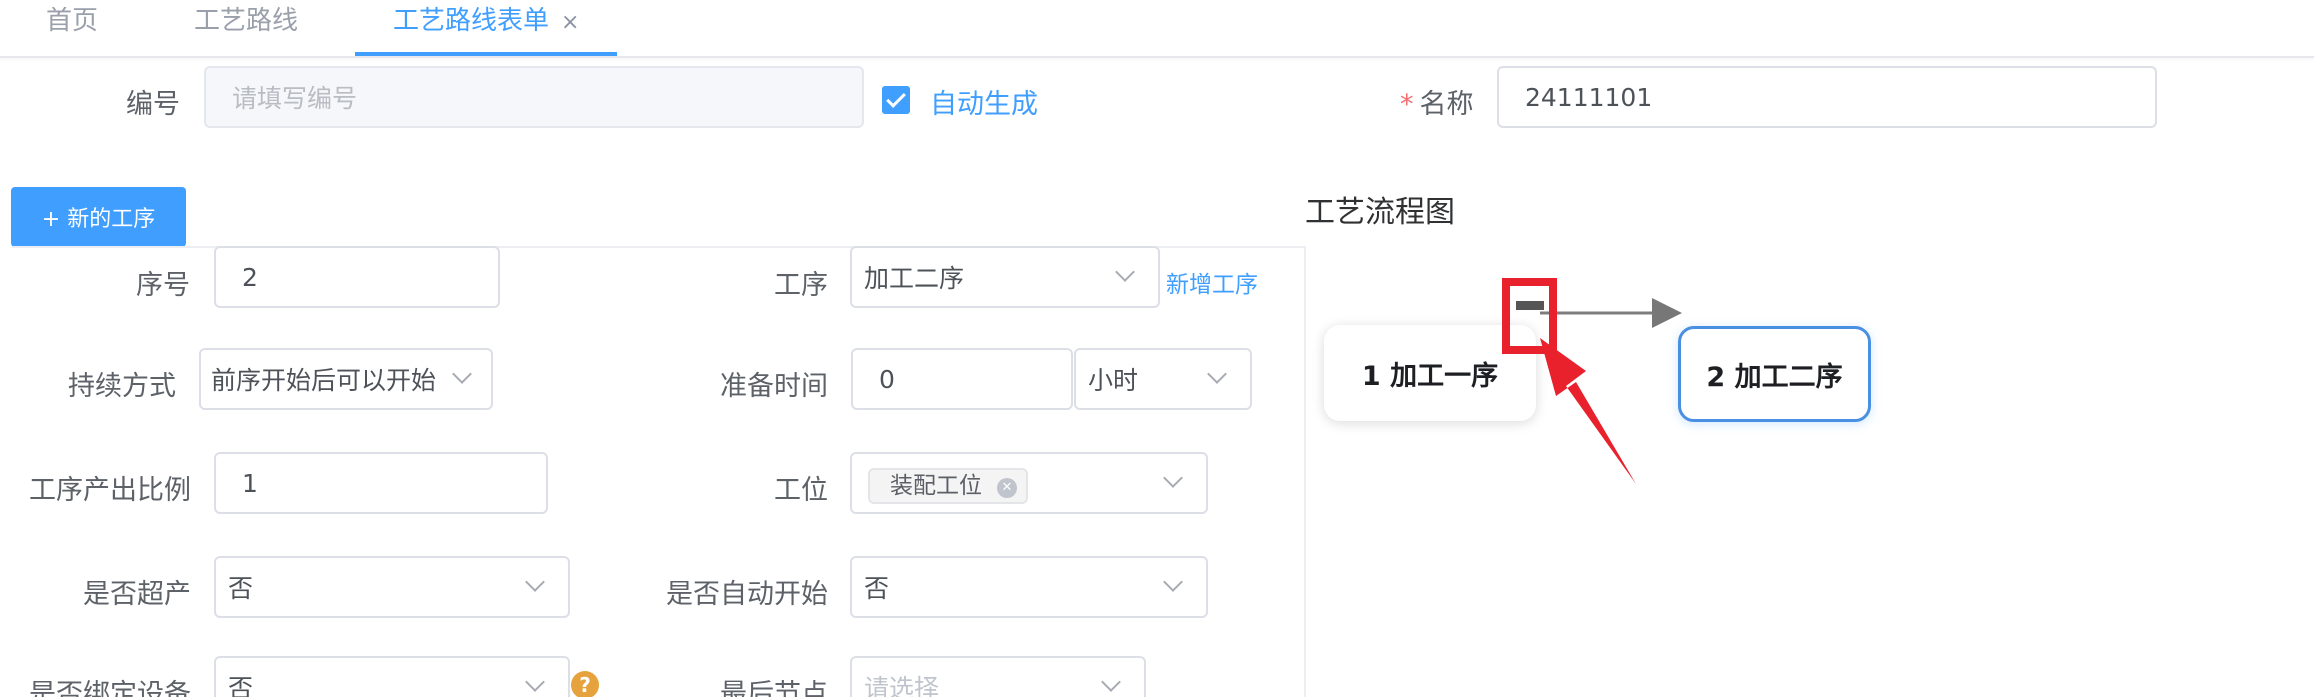  I want to click on prep-time-value: 0, so click(887, 379).